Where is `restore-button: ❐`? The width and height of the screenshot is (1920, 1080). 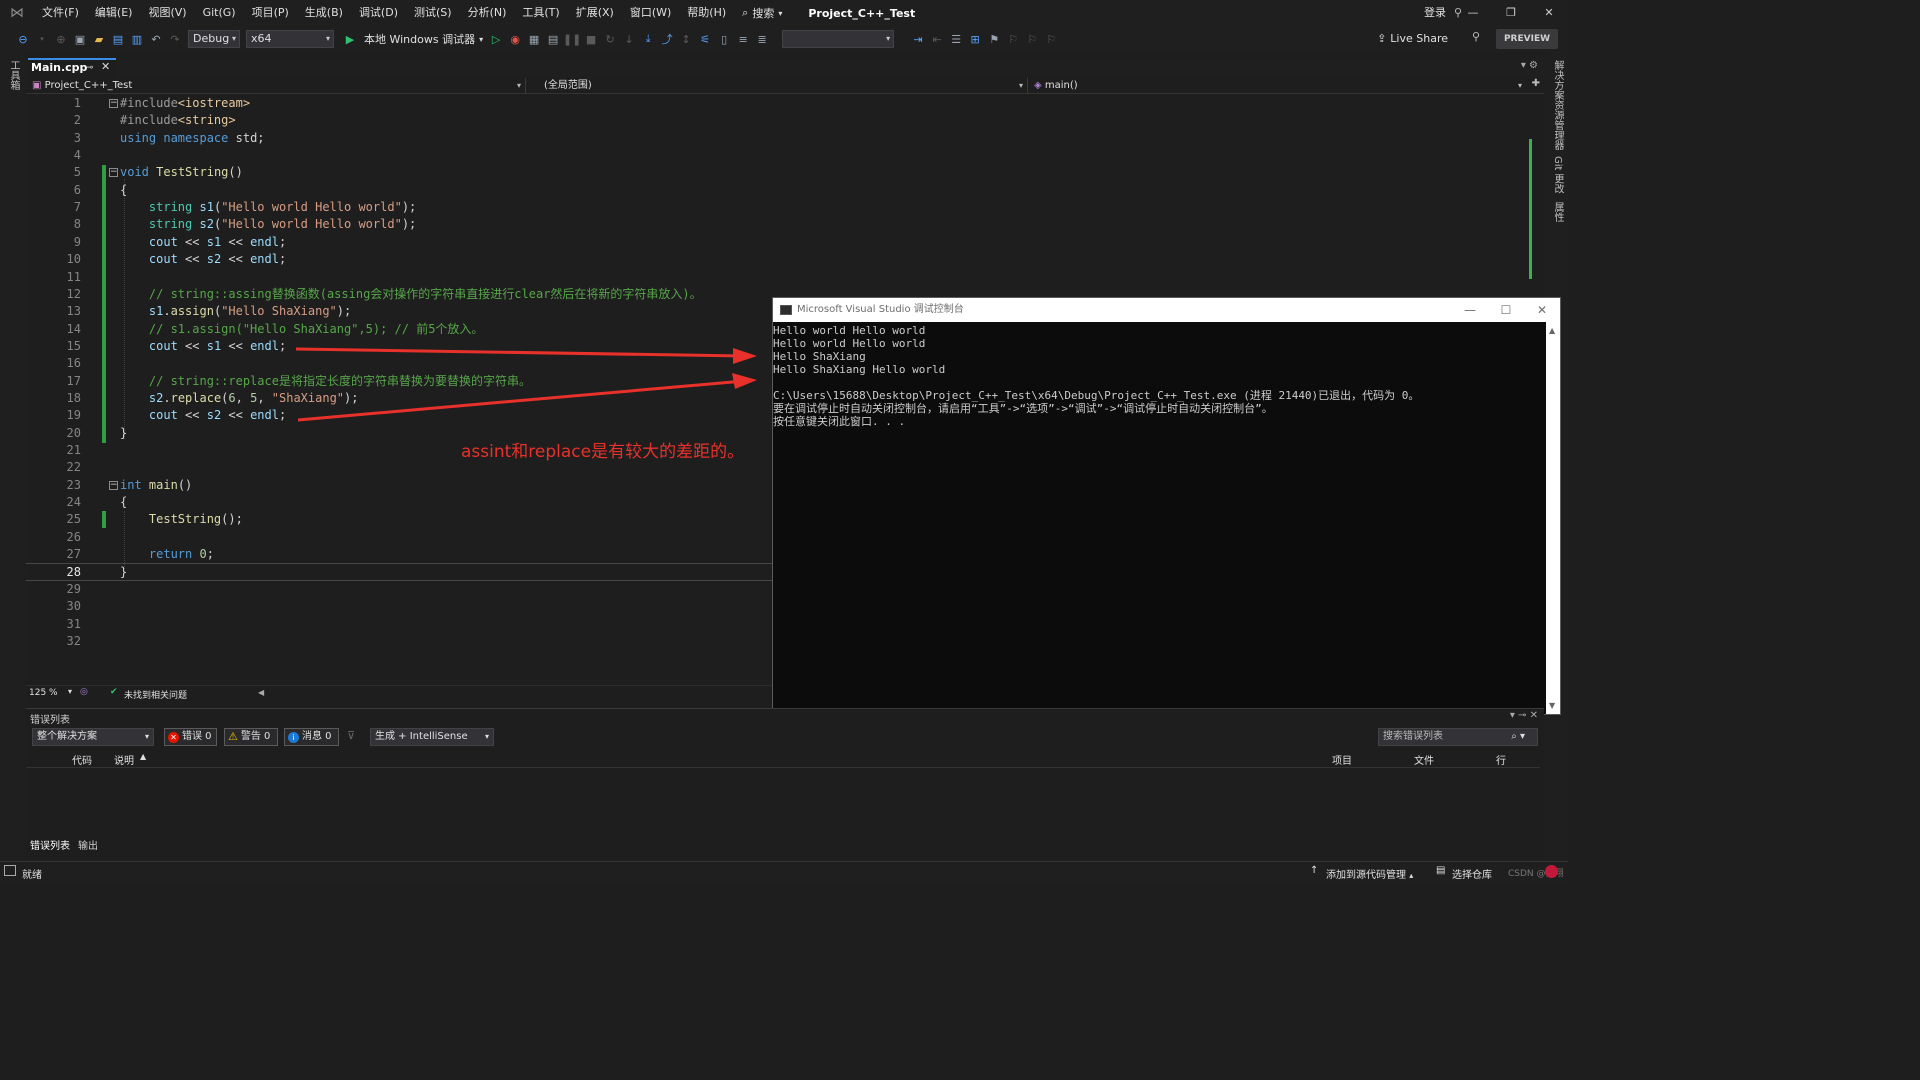
restore-button: ❐ is located at coordinates (1511, 13).